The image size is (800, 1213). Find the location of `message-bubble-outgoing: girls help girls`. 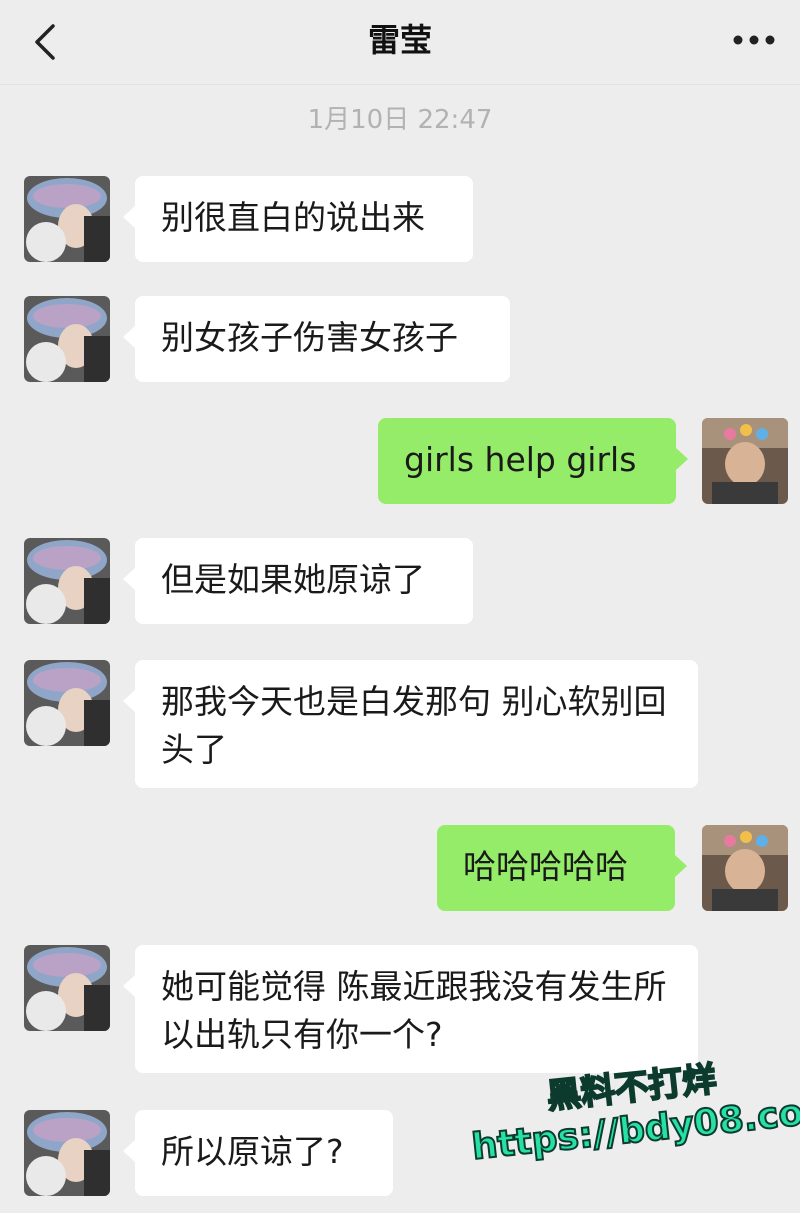

message-bubble-outgoing: girls help girls is located at coordinates (533, 461).